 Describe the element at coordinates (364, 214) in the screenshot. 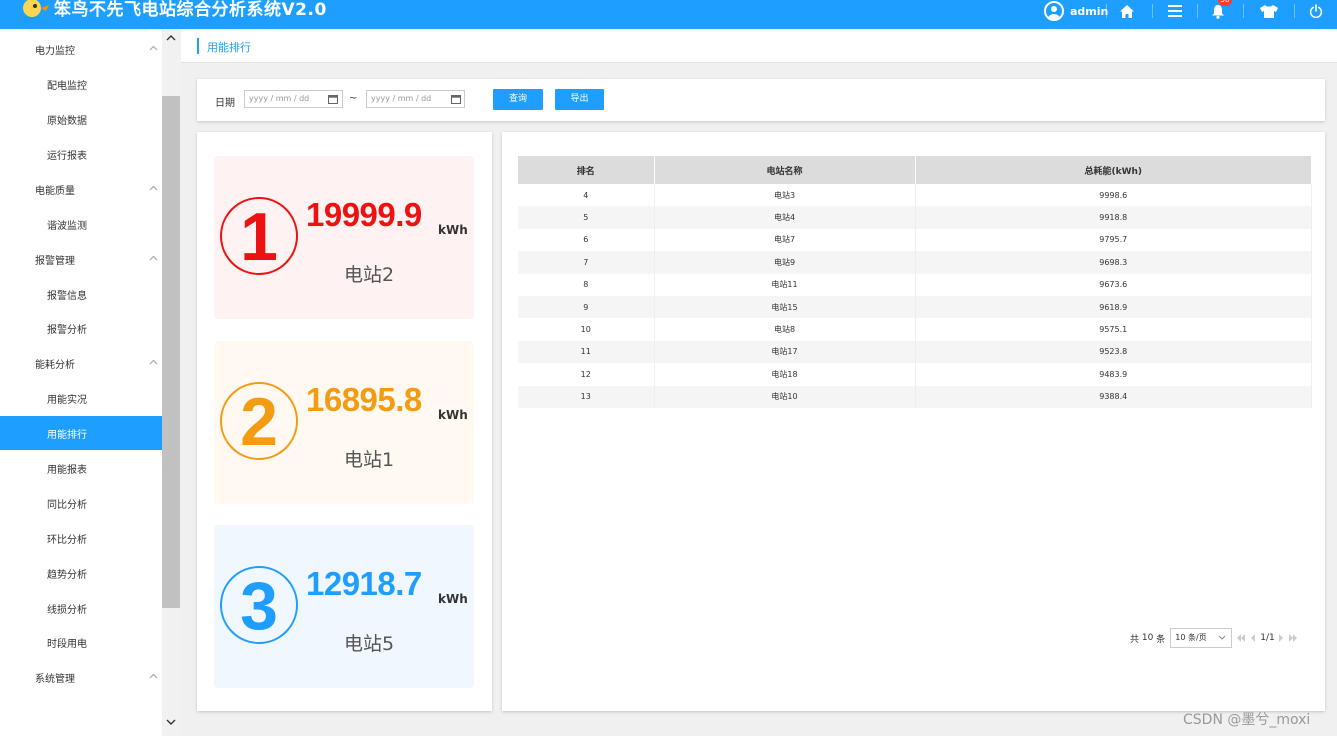

I see `rank-energy-value: 19999.9` at that location.